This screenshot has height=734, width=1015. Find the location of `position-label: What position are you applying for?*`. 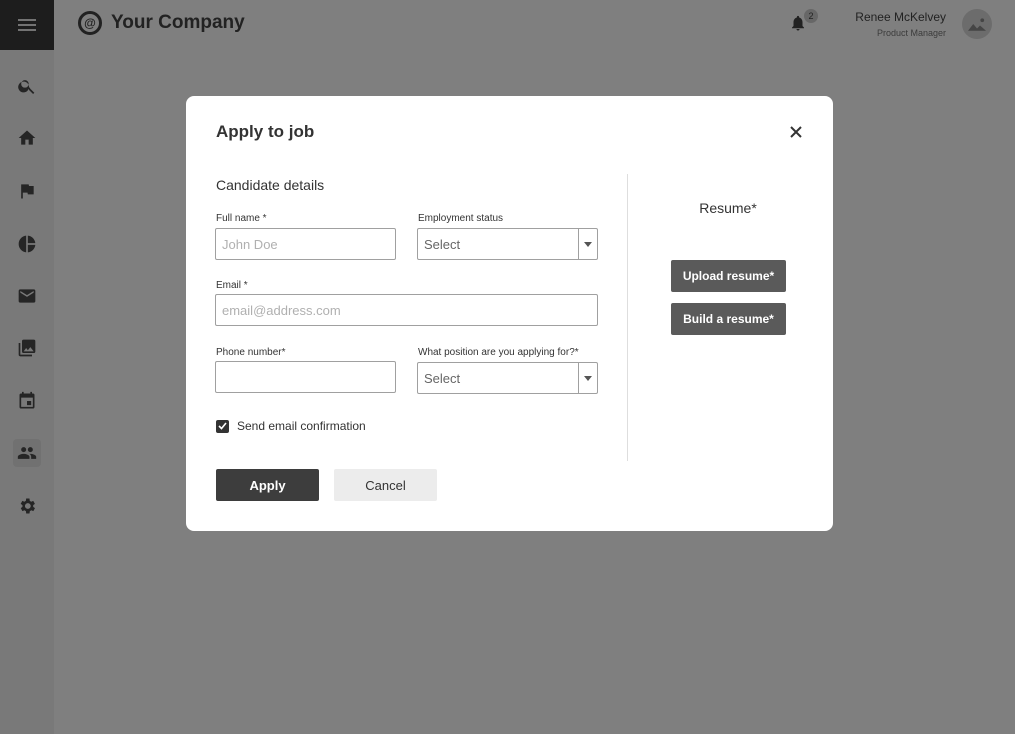

position-label: What position are you applying for?* is located at coordinates (498, 352).